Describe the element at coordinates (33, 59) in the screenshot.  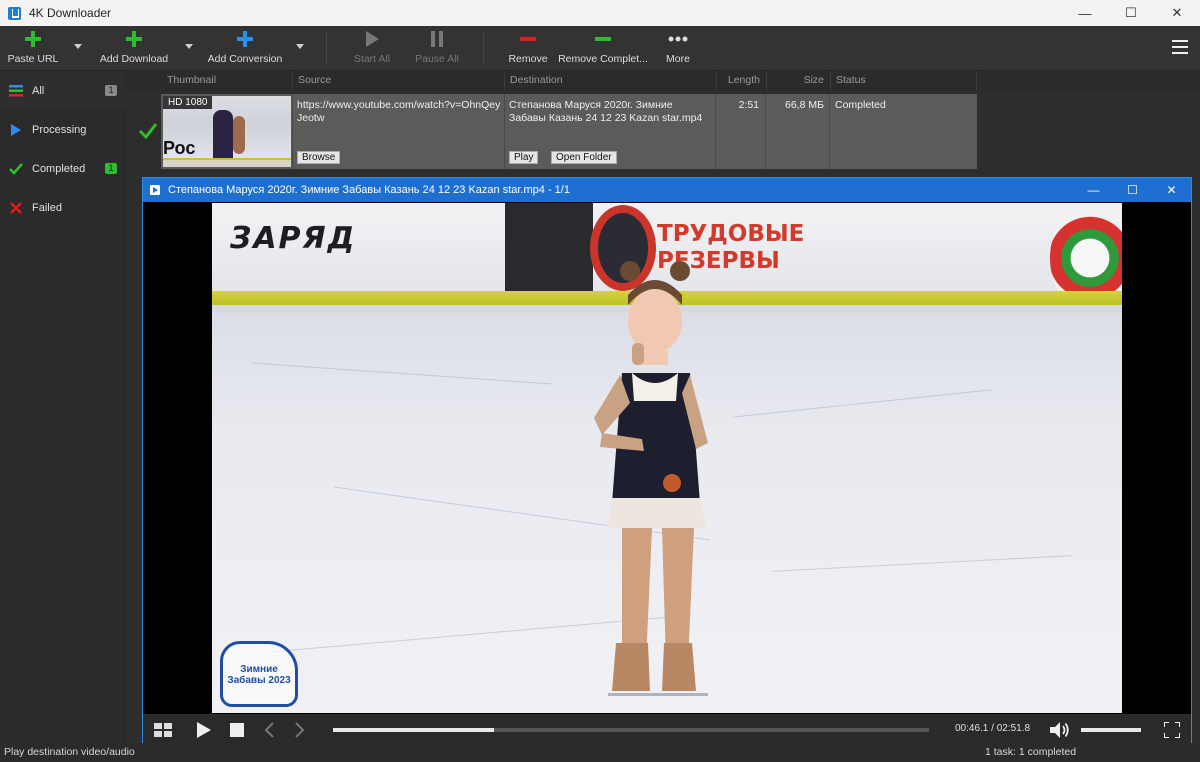
I see `paste-url-label: Paste URL` at that location.